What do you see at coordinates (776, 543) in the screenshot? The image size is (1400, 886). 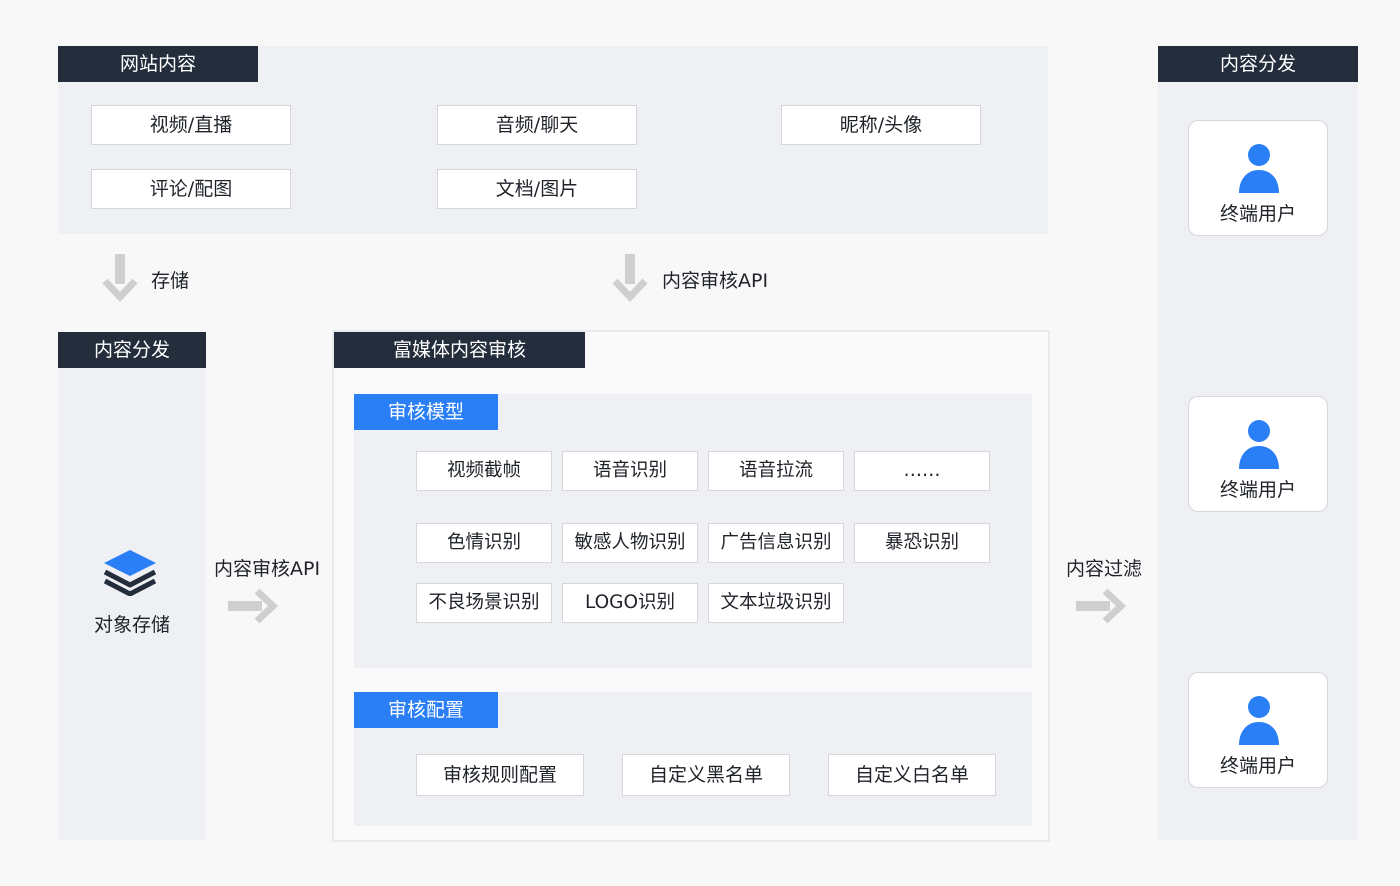 I see `model-ad-detection: 广告信息识别` at bounding box center [776, 543].